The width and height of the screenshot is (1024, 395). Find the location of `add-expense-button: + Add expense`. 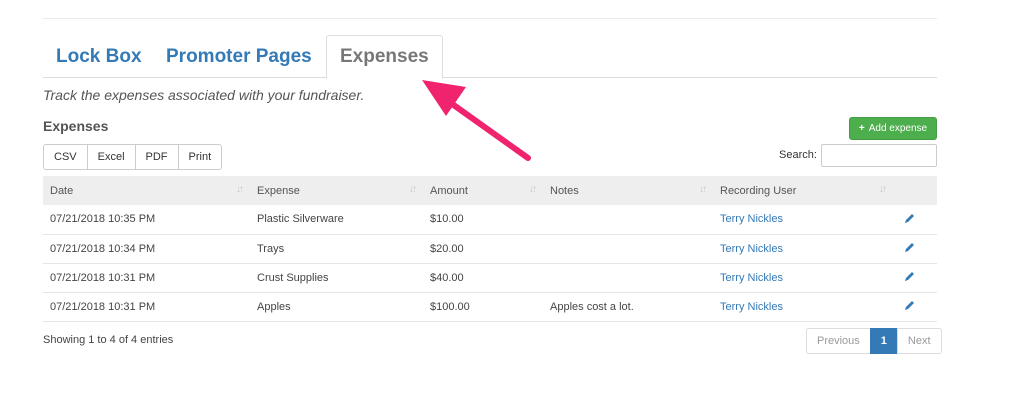

add-expense-button: + Add expense is located at coordinates (893, 128).